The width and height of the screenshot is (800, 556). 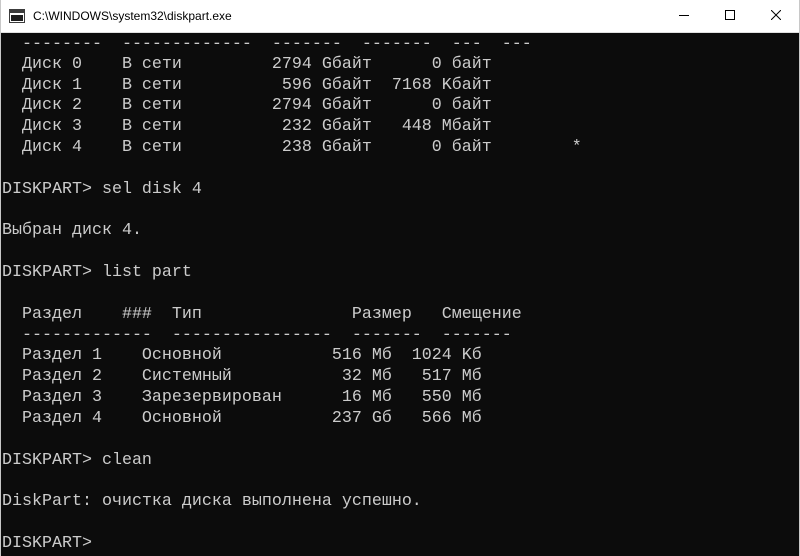 I want to click on maximize-icon, so click(x=730, y=16).